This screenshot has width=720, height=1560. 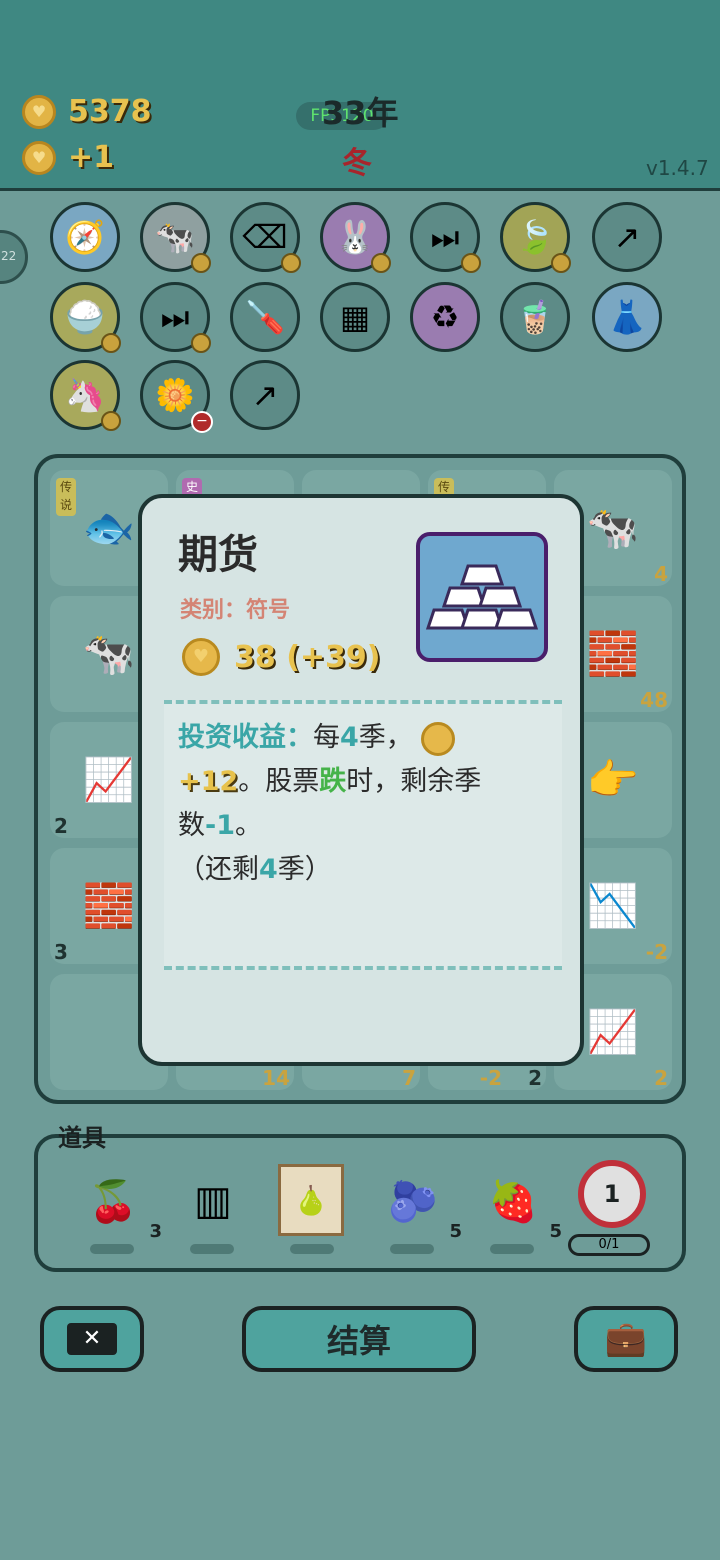 What do you see at coordinates (445, 317) in the screenshot?
I see `recycle-icon: ♻` at bounding box center [445, 317].